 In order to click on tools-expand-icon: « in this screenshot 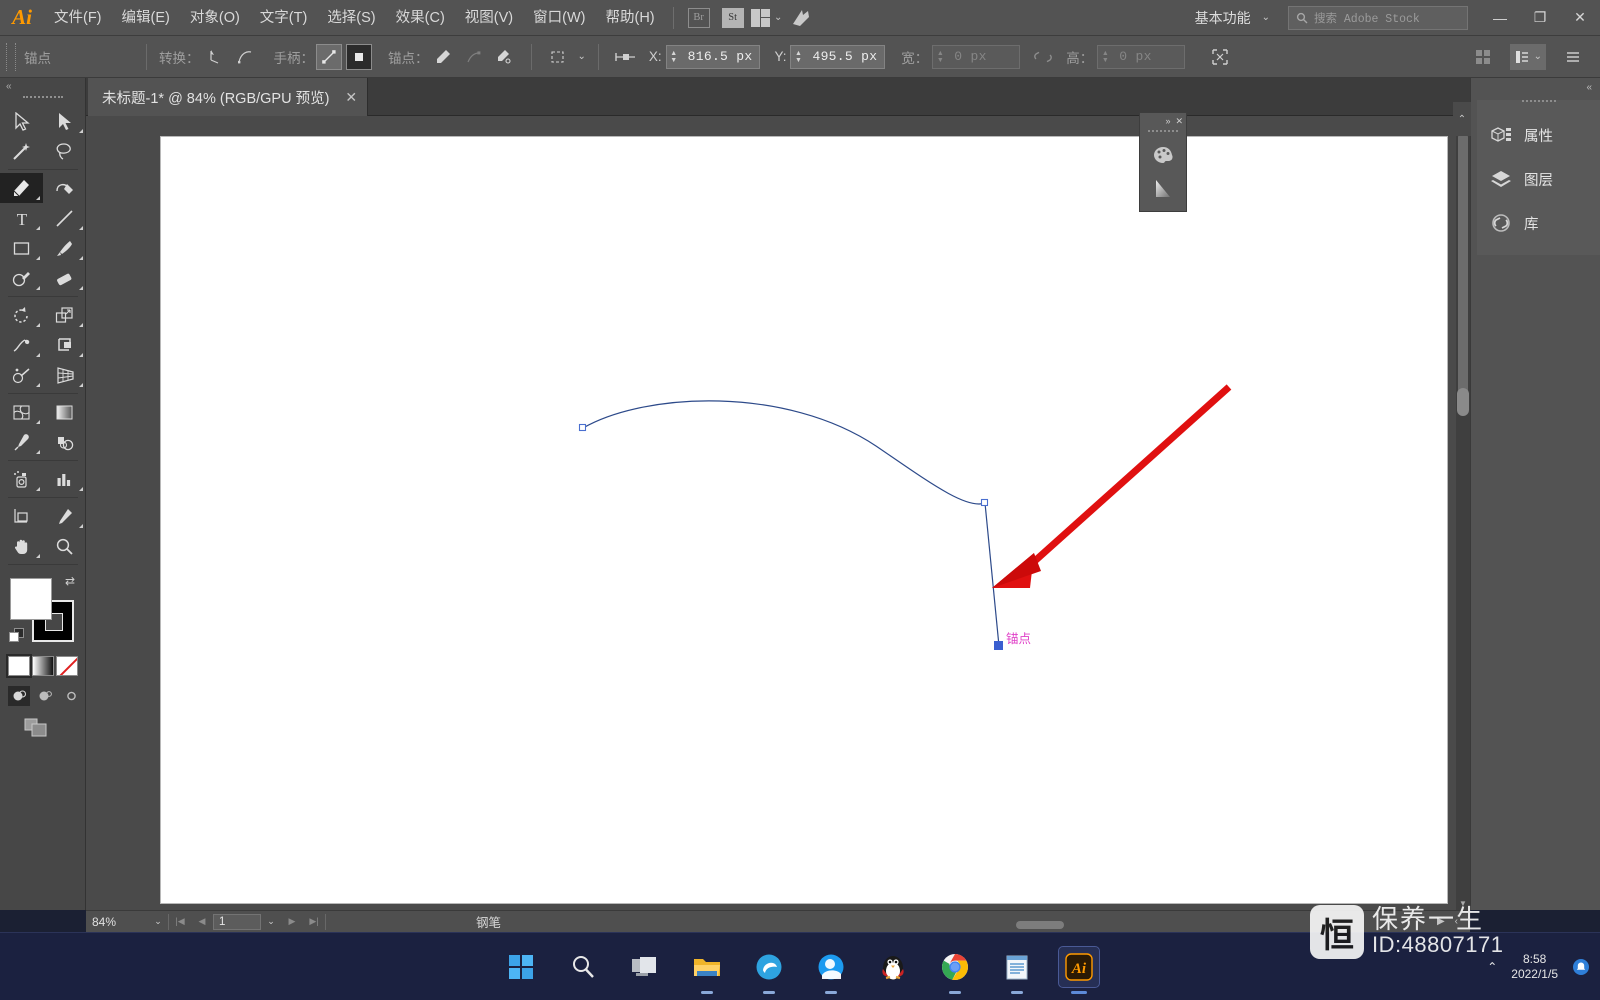, I will do `click(9, 86)`.